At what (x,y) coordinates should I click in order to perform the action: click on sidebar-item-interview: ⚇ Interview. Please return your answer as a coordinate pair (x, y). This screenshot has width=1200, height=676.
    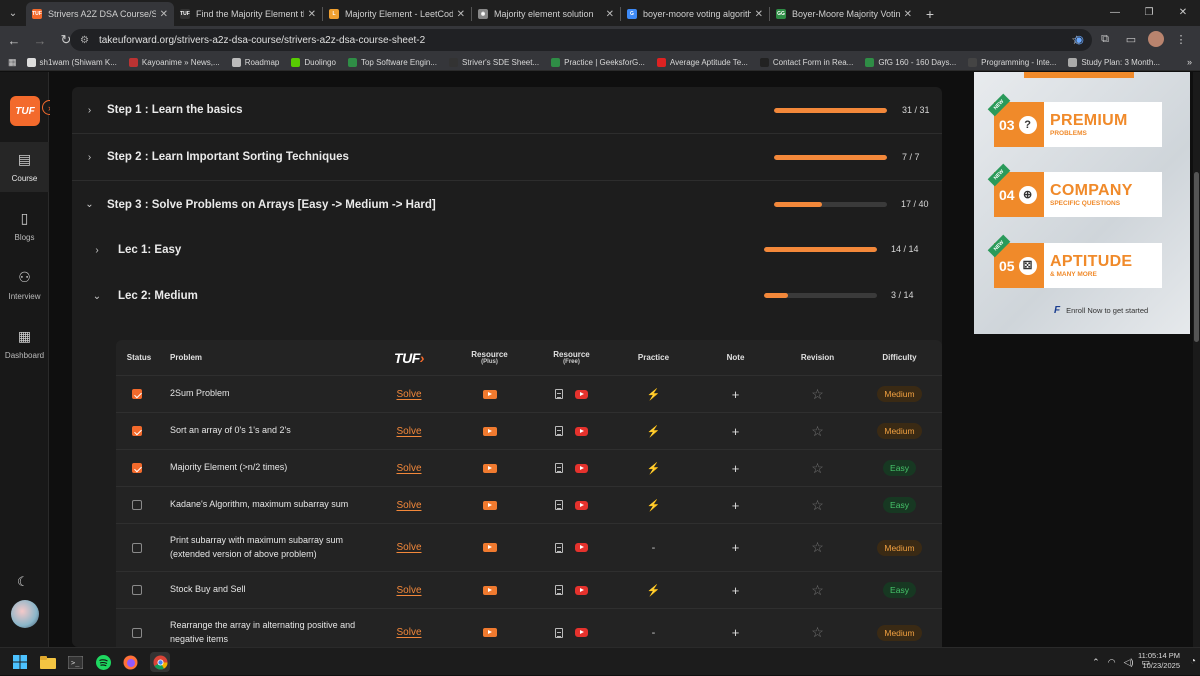
    Looking at the image, I should click on (24, 285).